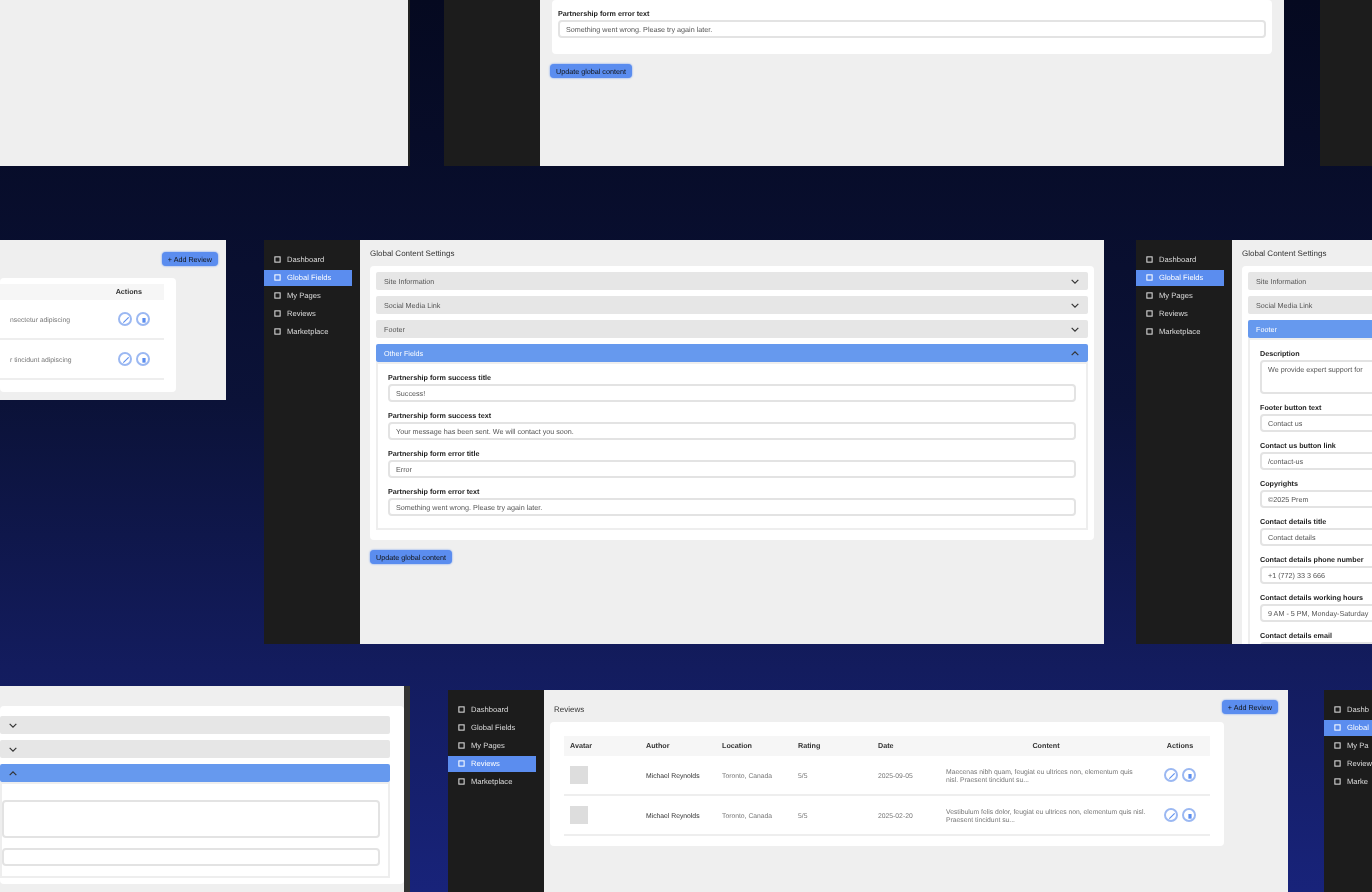 The width and height of the screenshot is (1372, 892). I want to click on text-area, so click(191, 819).